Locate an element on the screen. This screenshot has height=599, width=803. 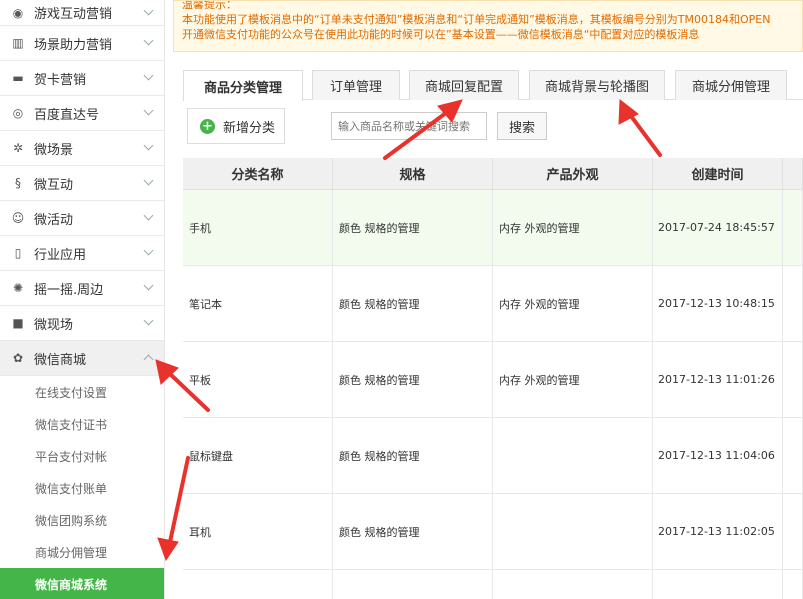
column-header: 产品外观 is located at coordinates (573, 173).